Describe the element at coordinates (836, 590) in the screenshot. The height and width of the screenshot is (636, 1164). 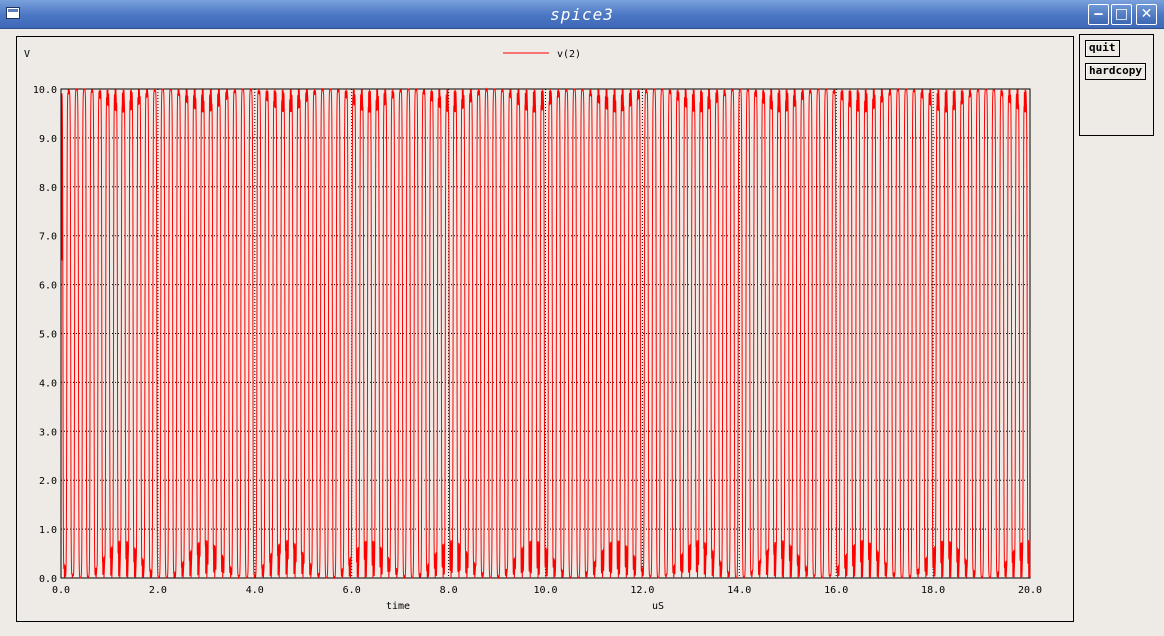
I see `x-tick-label: 16.0` at that location.